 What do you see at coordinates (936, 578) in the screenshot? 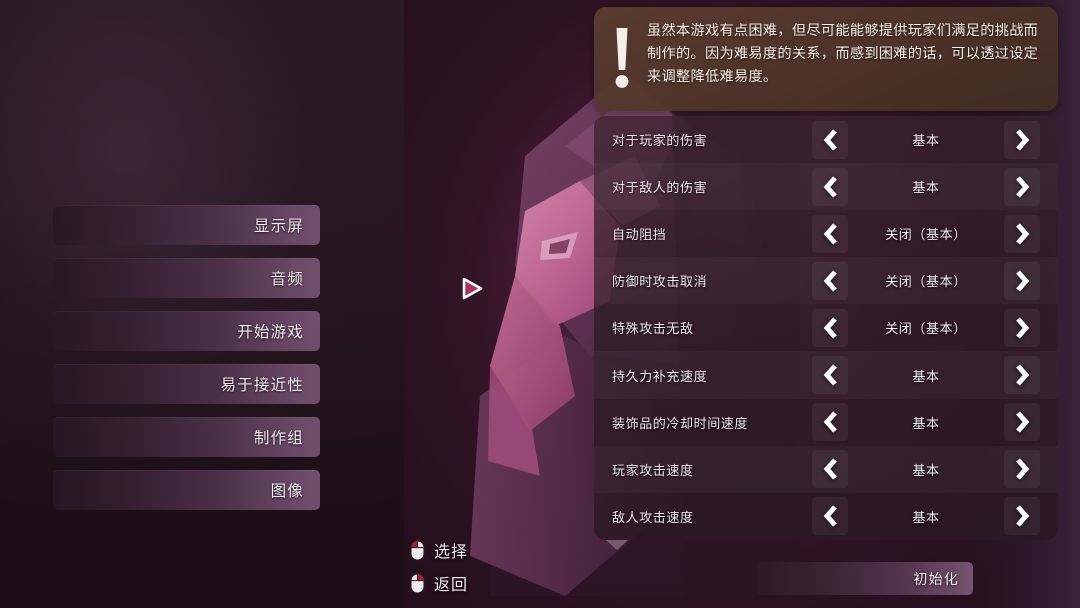
I see `reset-button-label: 初始化` at bounding box center [936, 578].